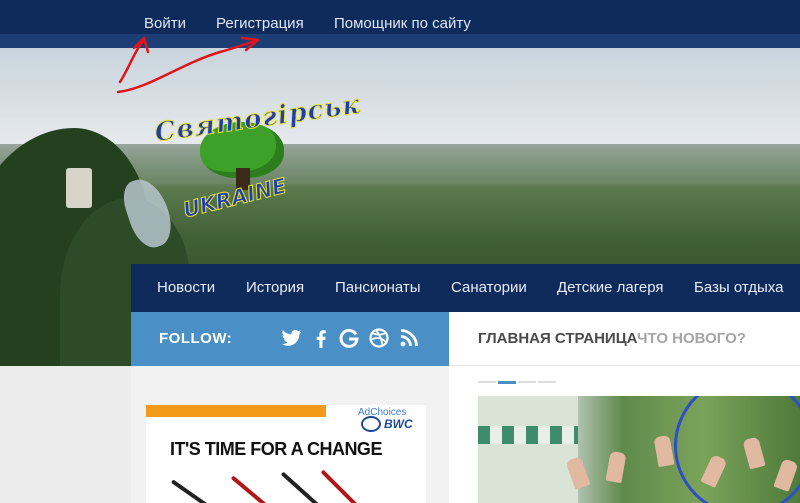 This screenshot has height=503, width=800. What do you see at coordinates (349, 338) in the screenshot?
I see `google-icon` at bounding box center [349, 338].